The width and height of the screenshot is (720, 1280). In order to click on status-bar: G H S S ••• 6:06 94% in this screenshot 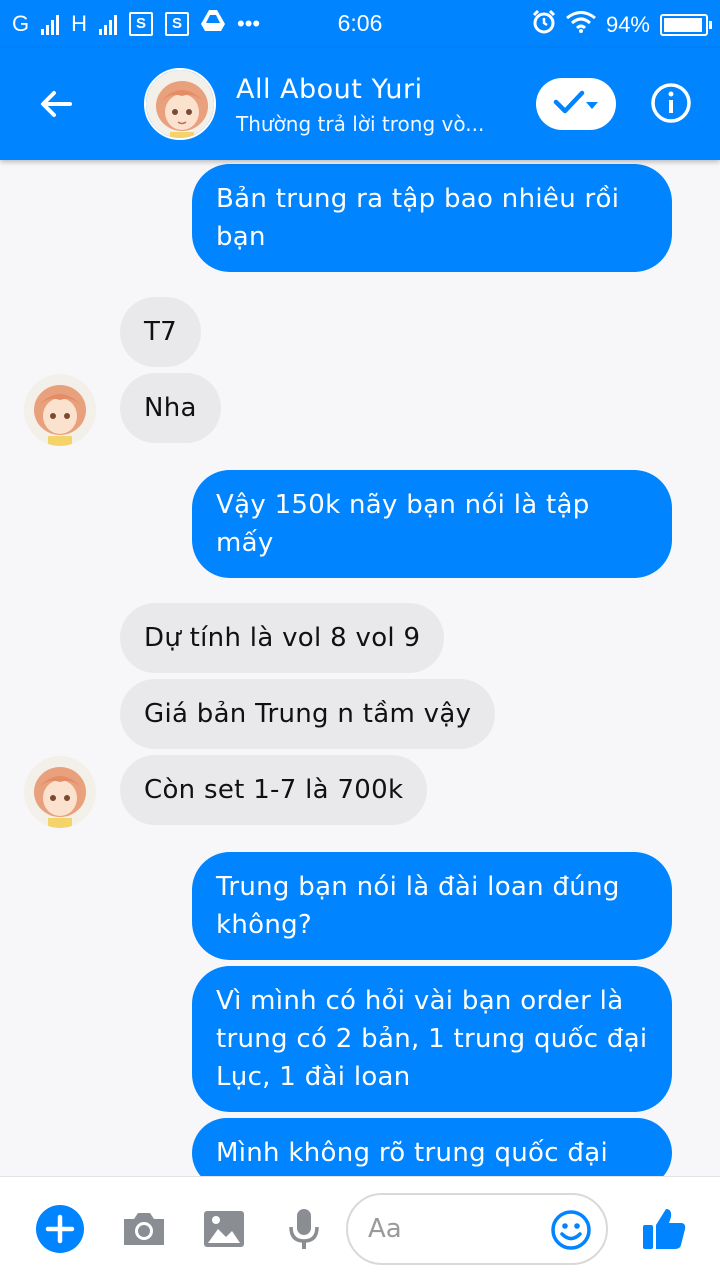, I will do `click(360, 24)`.